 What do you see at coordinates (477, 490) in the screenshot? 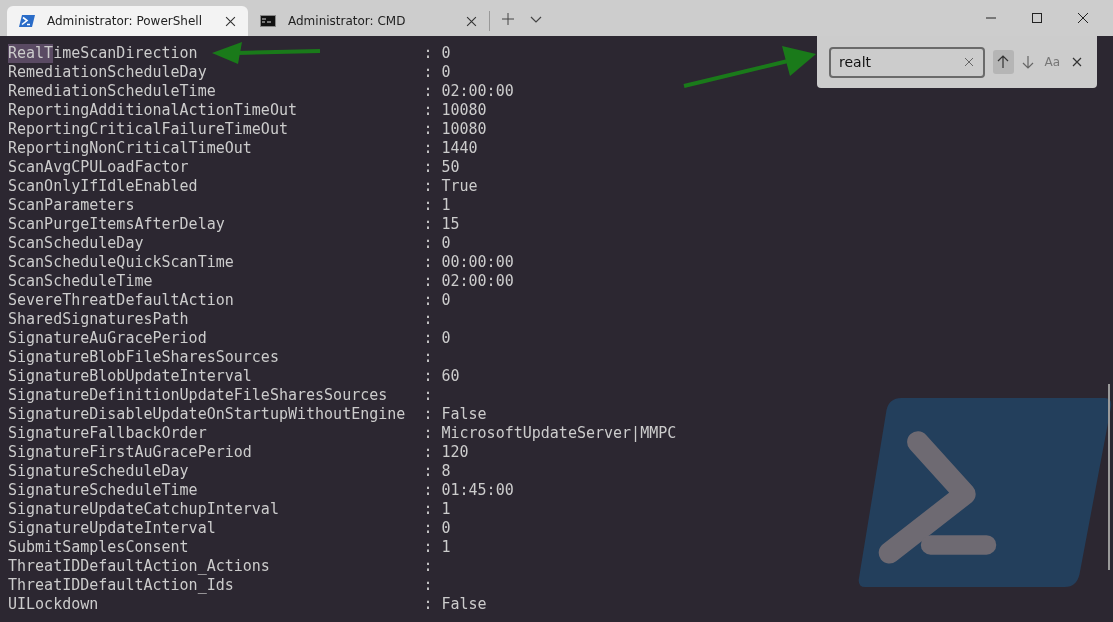
I see `property-value: 01:45:00` at bounding box center [477, 490].